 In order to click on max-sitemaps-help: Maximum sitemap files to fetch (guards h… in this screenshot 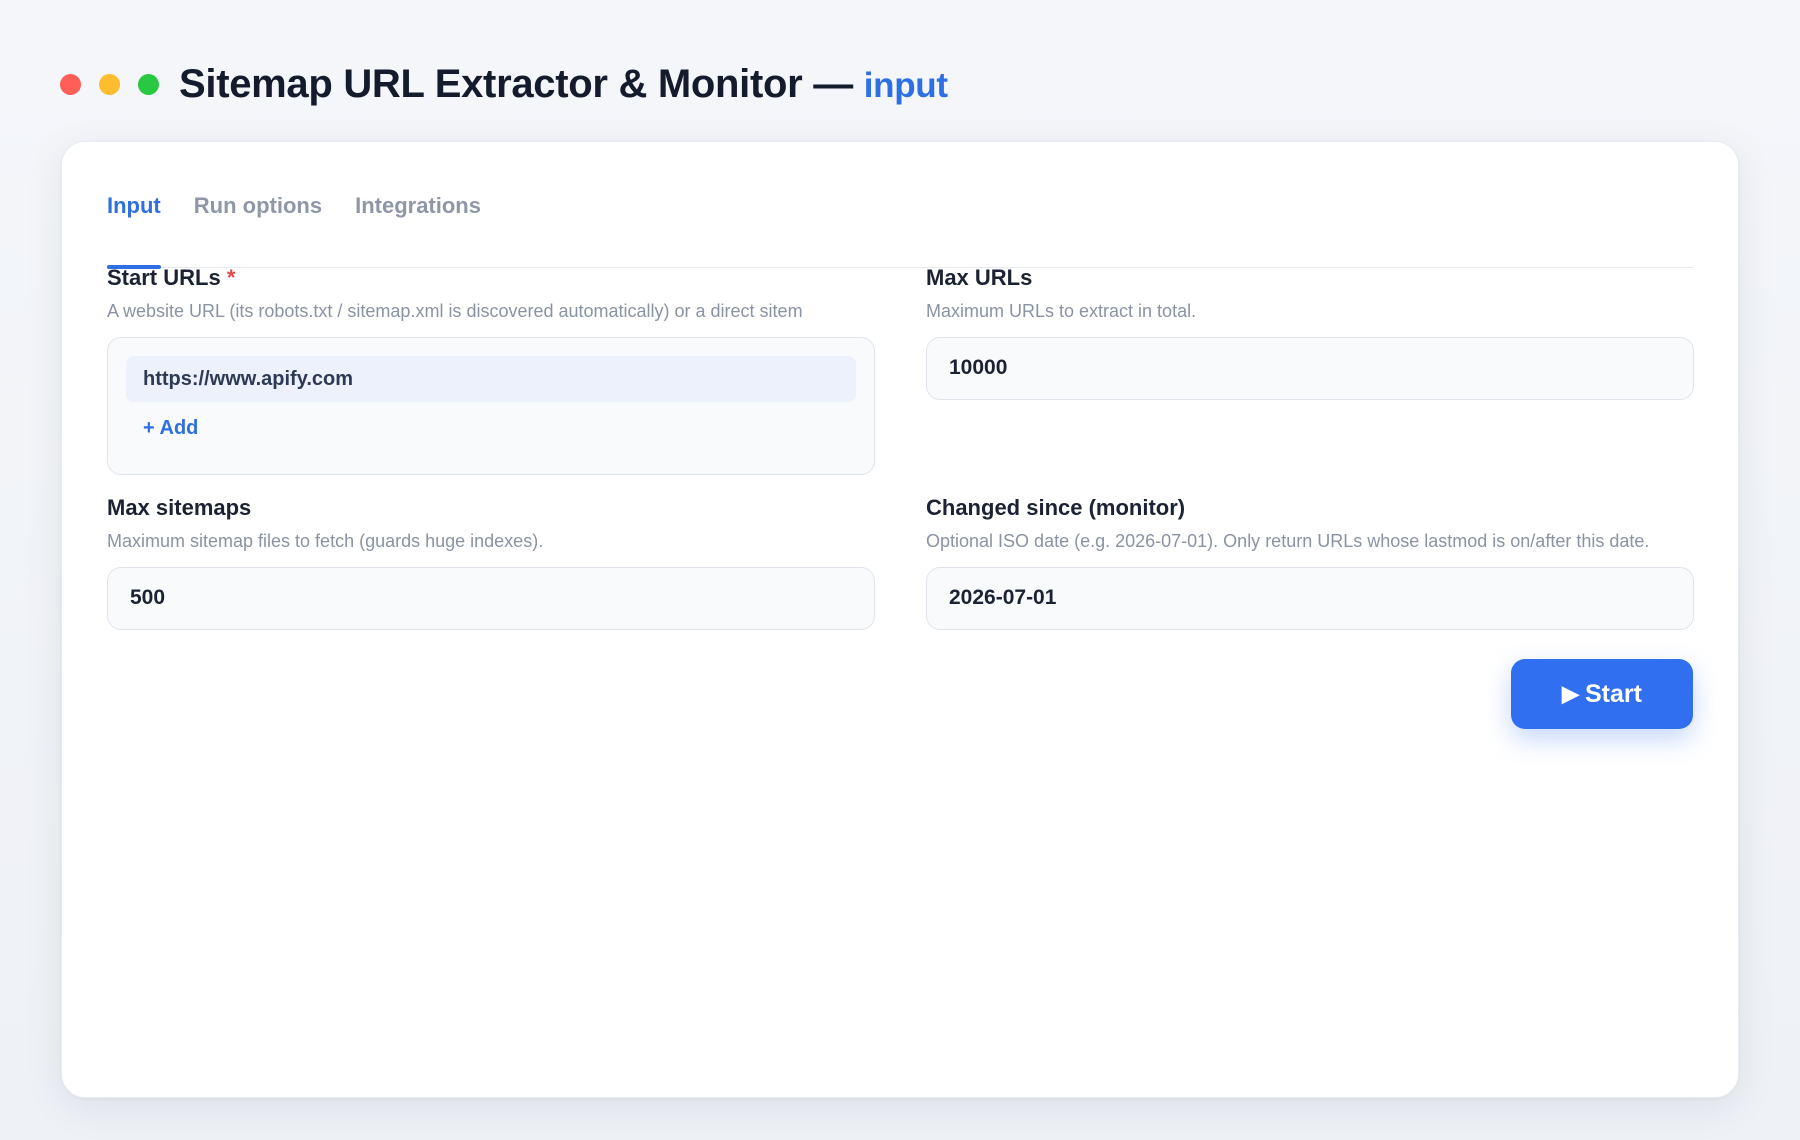, I will do `click(325, 541)`.